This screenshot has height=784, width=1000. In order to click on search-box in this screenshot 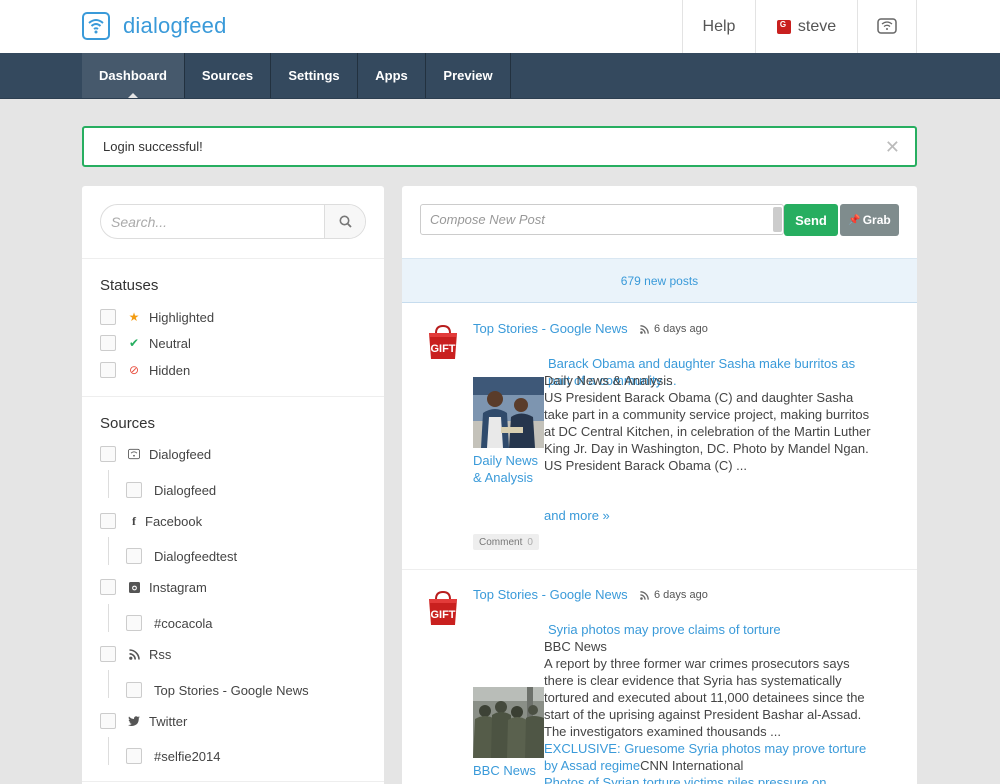, I will do `click(233, 221)`.